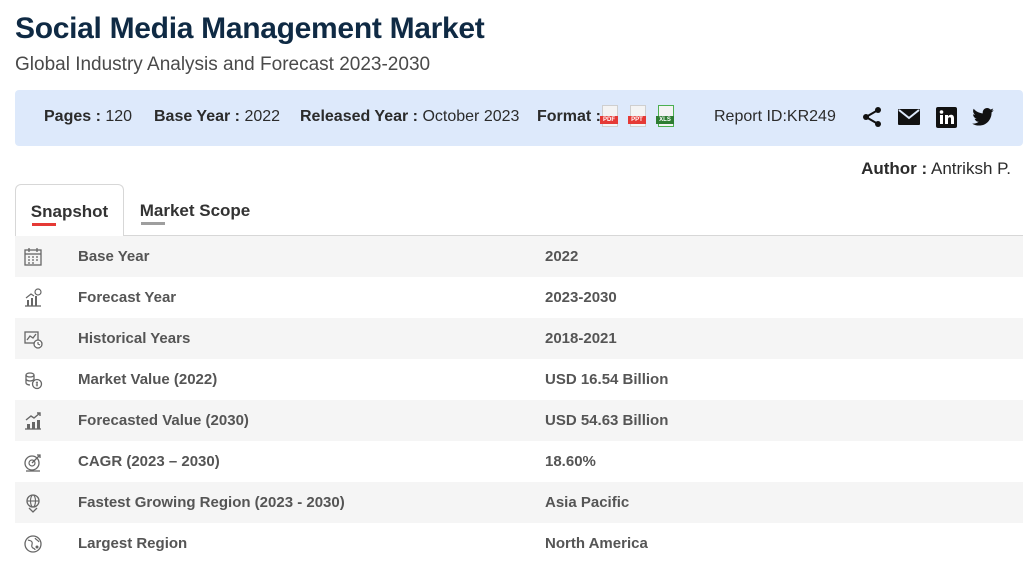  I want to click on page-title: Social Media Management Market, so click(250, 28).